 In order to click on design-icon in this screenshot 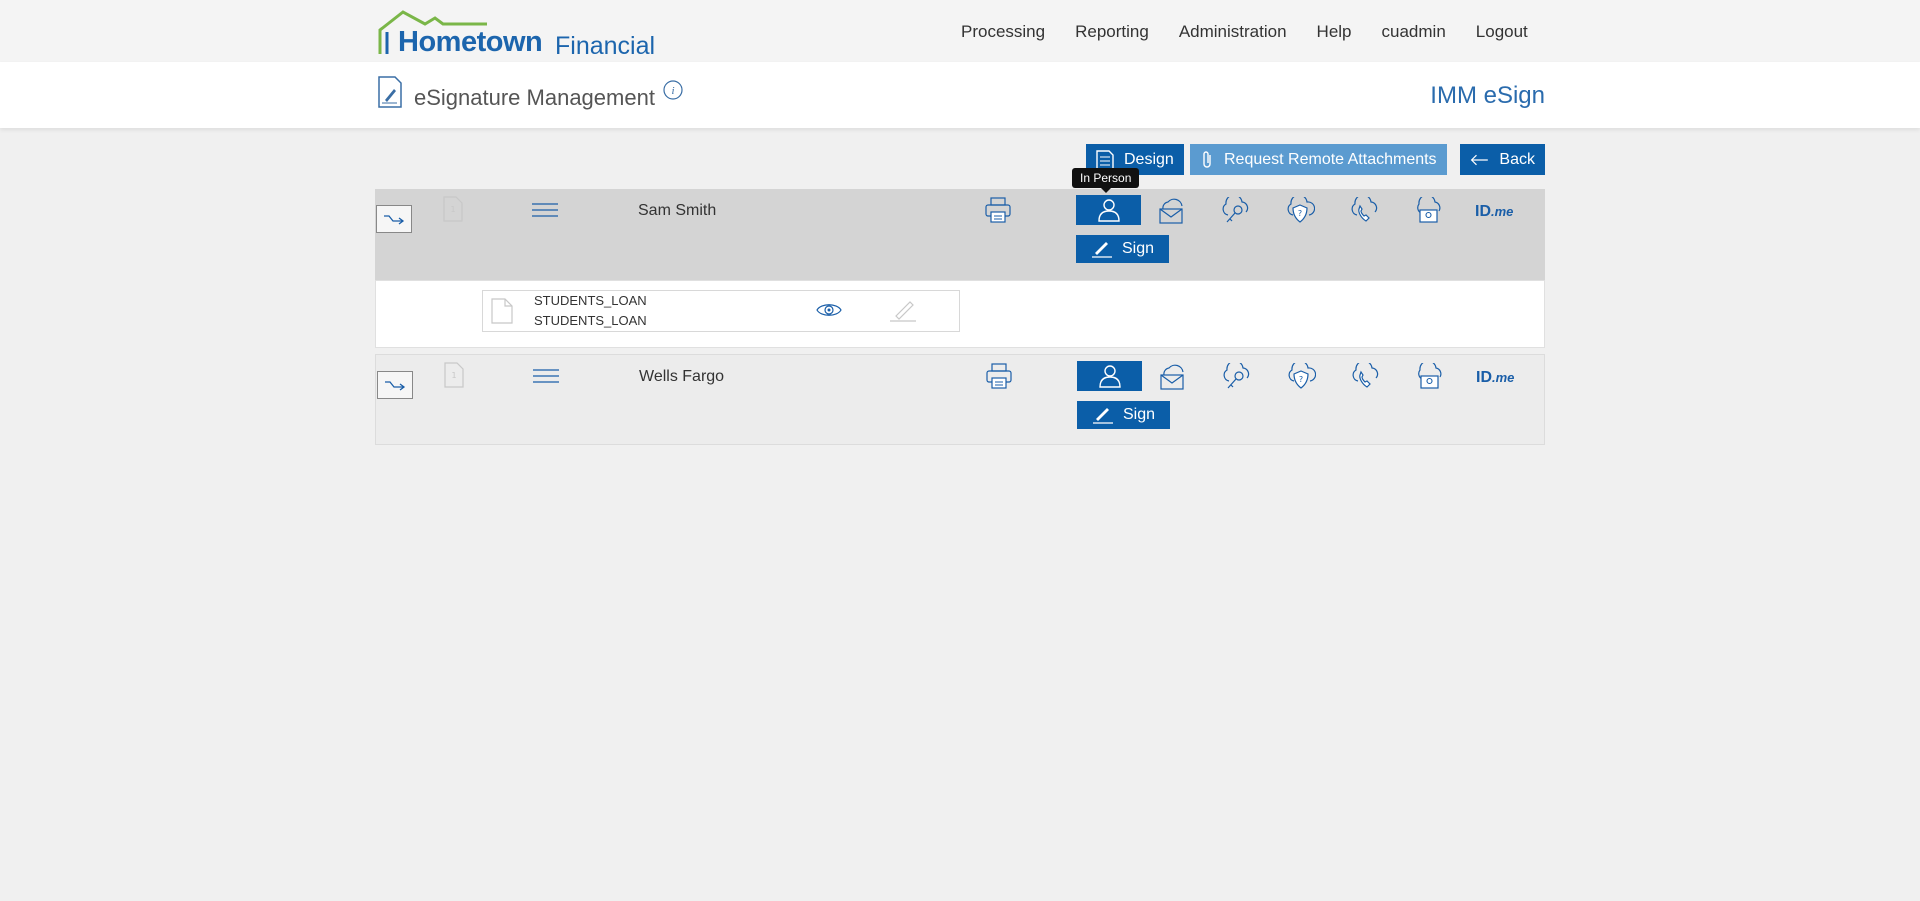, I will do `click(1105, 159)`.